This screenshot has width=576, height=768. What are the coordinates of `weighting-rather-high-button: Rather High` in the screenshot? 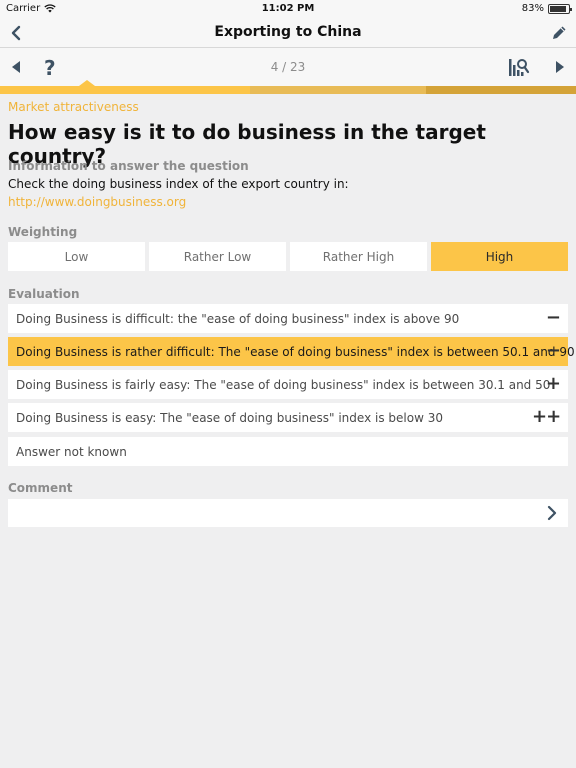 It's located at (358, 256).